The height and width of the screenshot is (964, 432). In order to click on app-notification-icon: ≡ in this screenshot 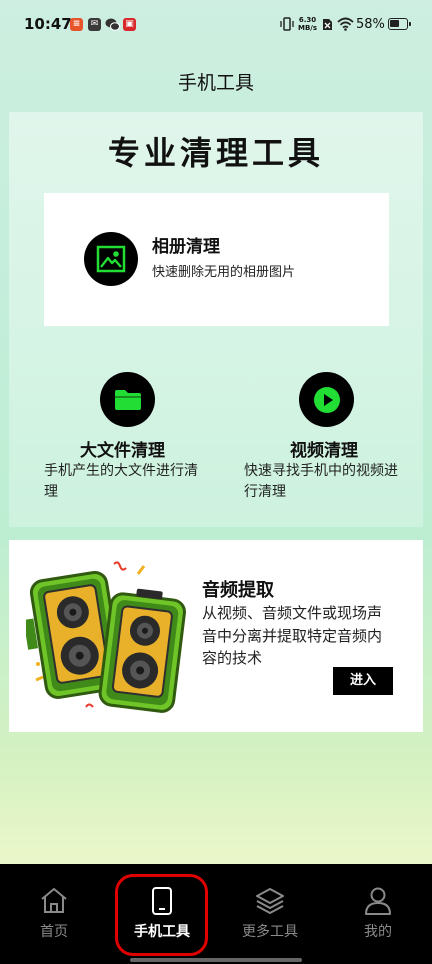, I will do `click(76, 24)`.